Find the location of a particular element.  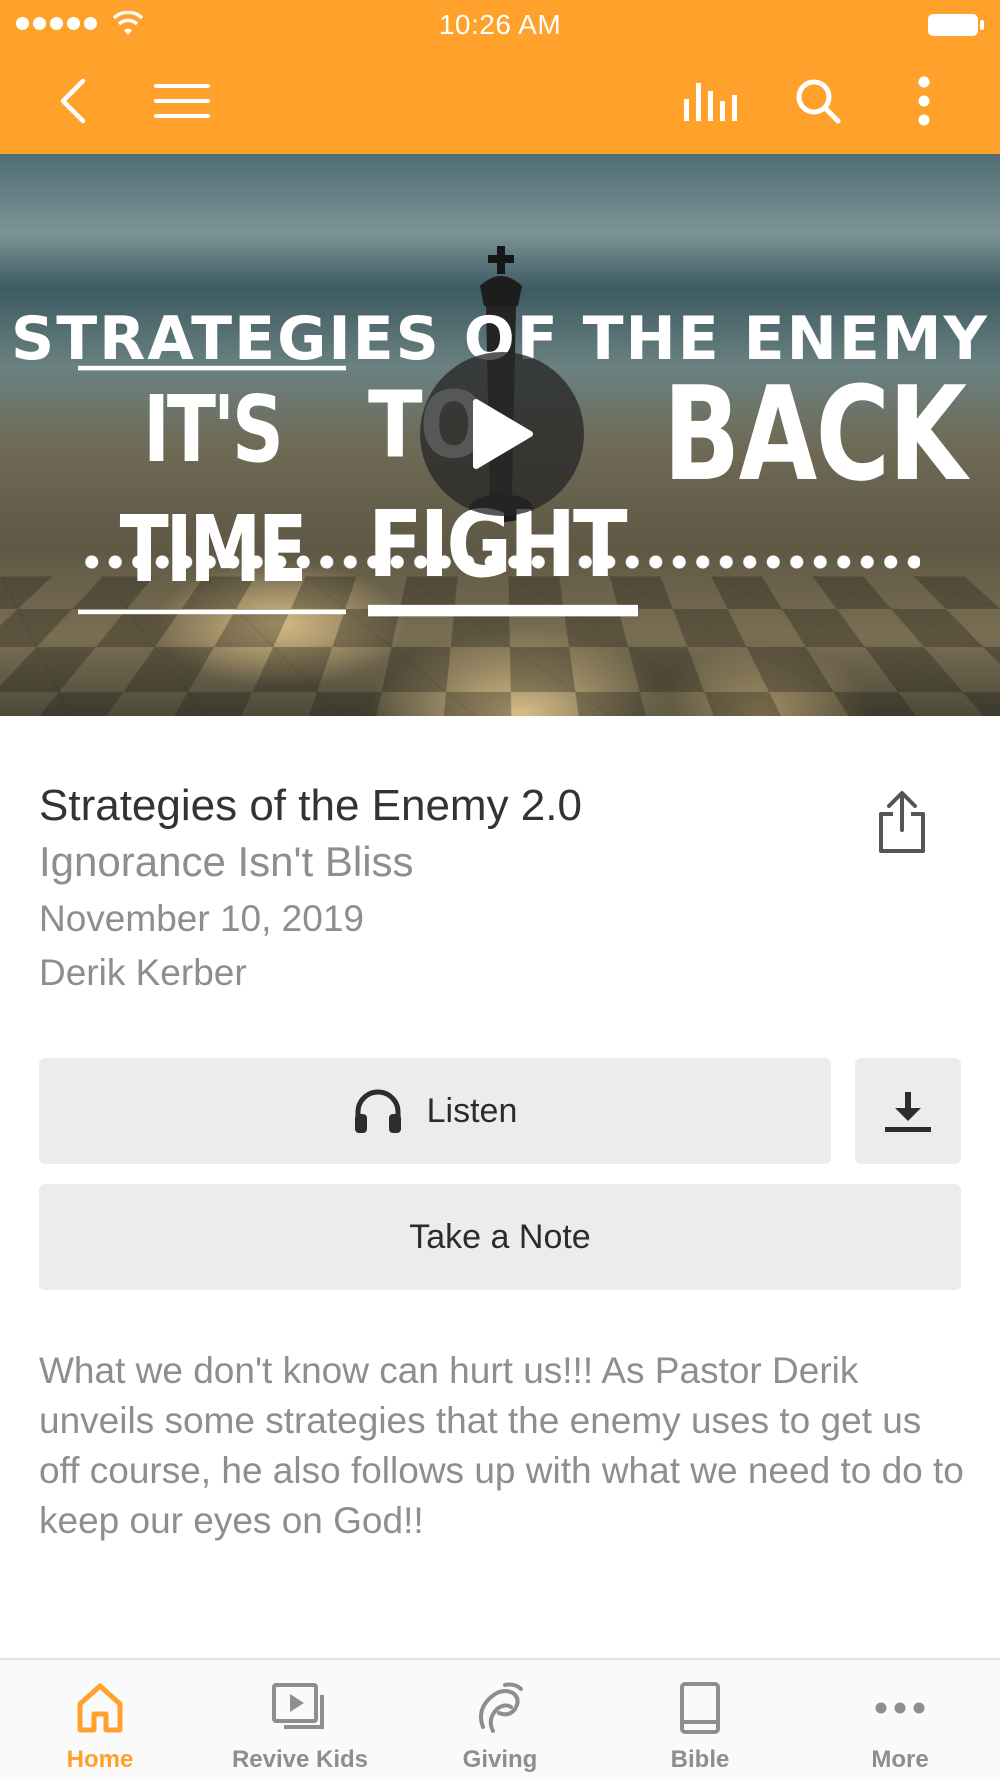

hero-title-part-c: BACK is located at coordinates (815, 434).